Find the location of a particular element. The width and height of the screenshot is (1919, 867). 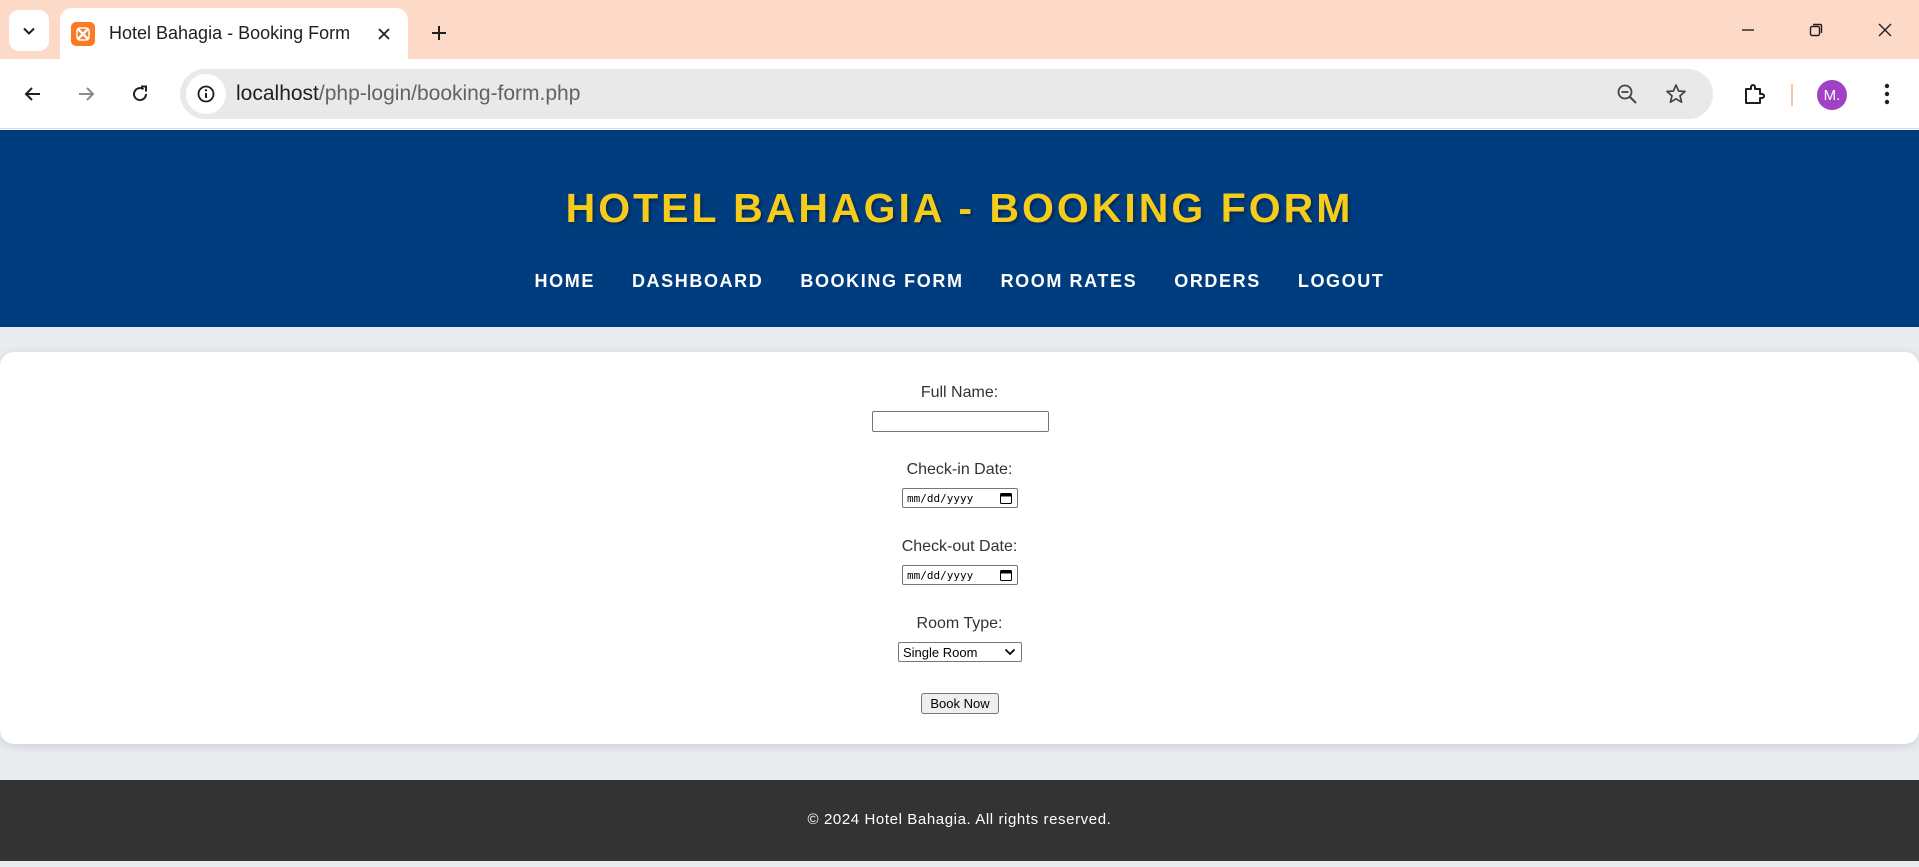

book-now-button: Book Now is located at coordinates (960, 703).